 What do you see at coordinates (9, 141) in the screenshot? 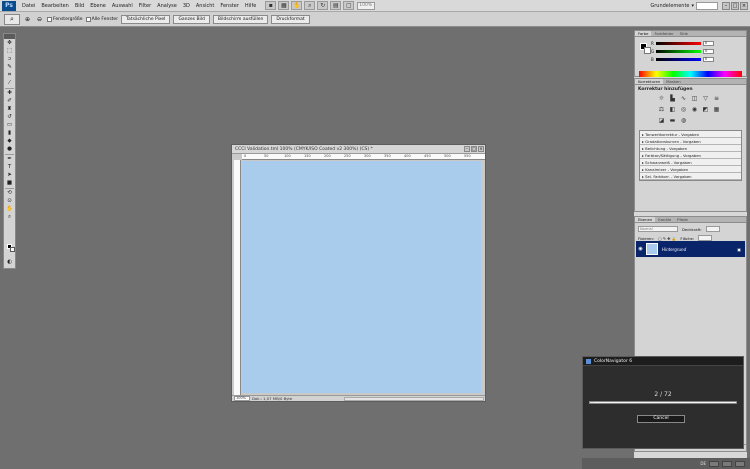
I see `blur-tool-icon: ◆` at bounding box center [9, 141].